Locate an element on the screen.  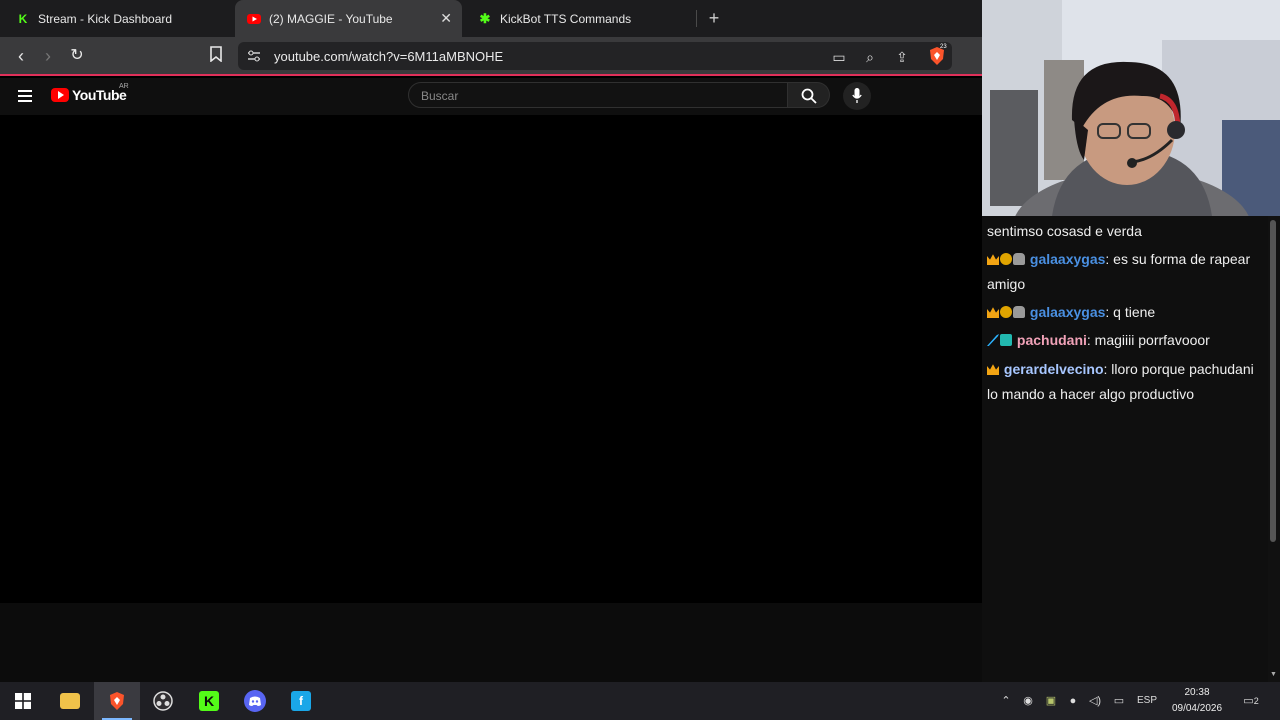
url-text: youtube.com/watch?v=6M11aMBNOHE is located at coordinates (389, 56).